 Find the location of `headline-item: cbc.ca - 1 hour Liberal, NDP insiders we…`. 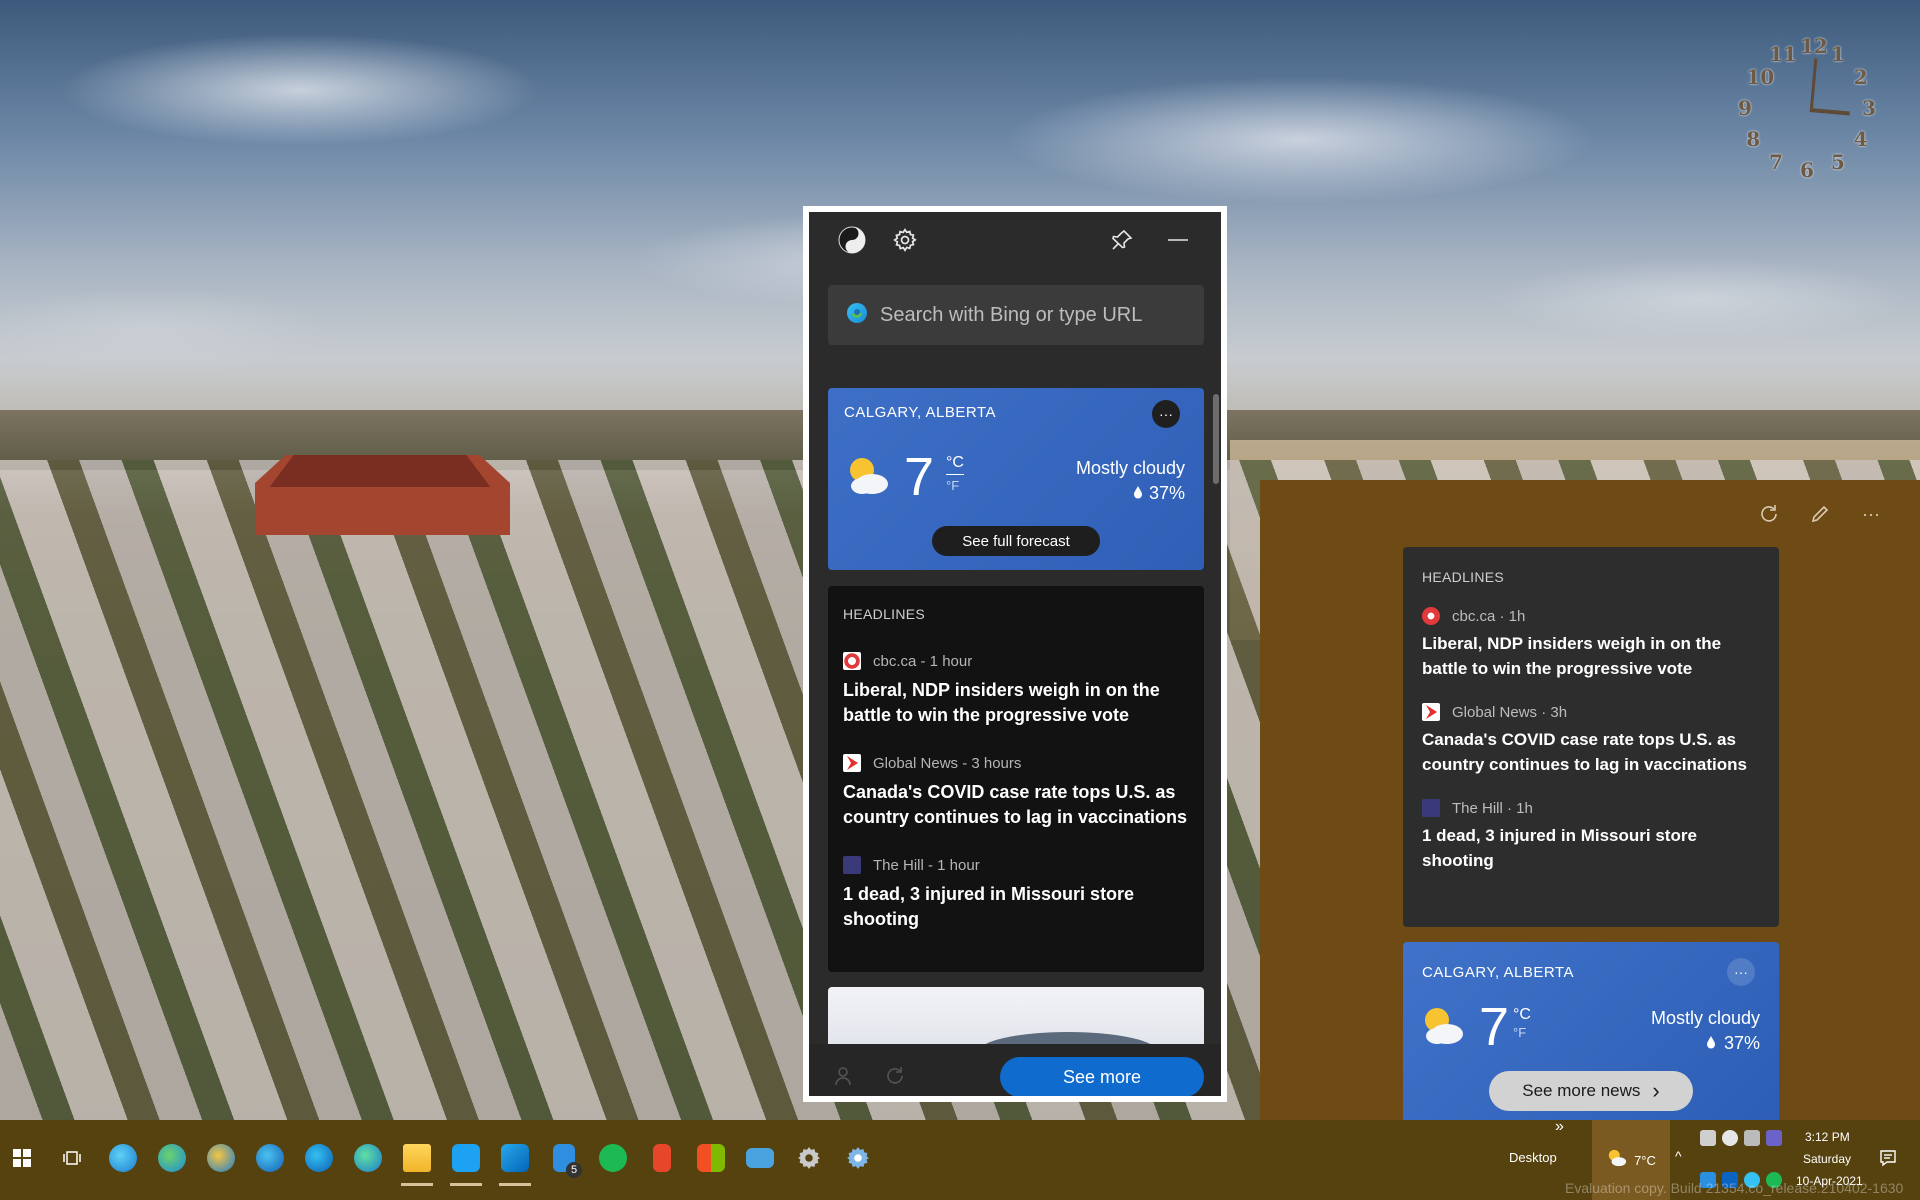

headline-item: cbc.ca - 1 hour Liberal, NDP insiders we… is located at coordinates (1016, 690).